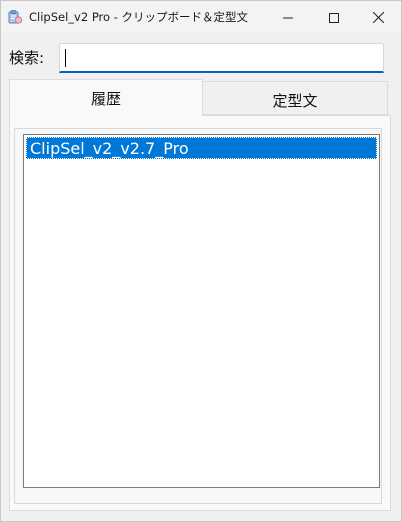  I want to click on close-button, so click(378, 17).